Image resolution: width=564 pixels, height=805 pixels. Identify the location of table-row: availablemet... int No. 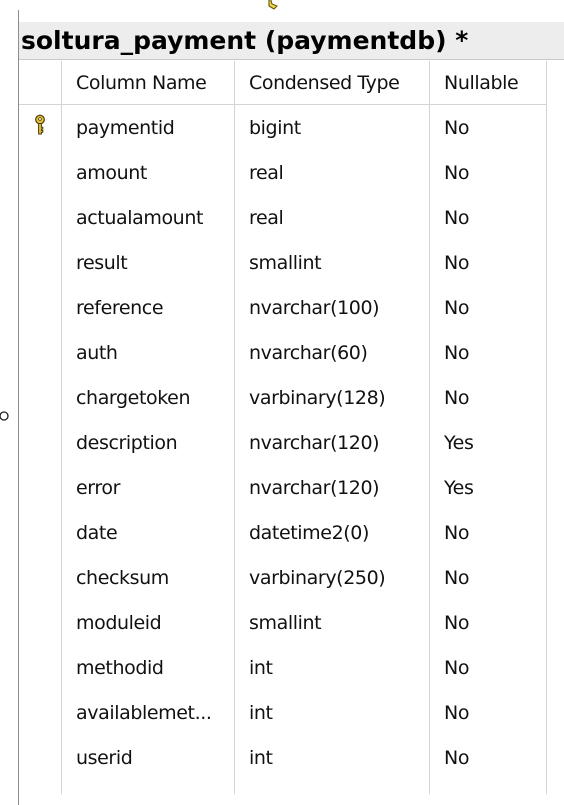
(283, 712).